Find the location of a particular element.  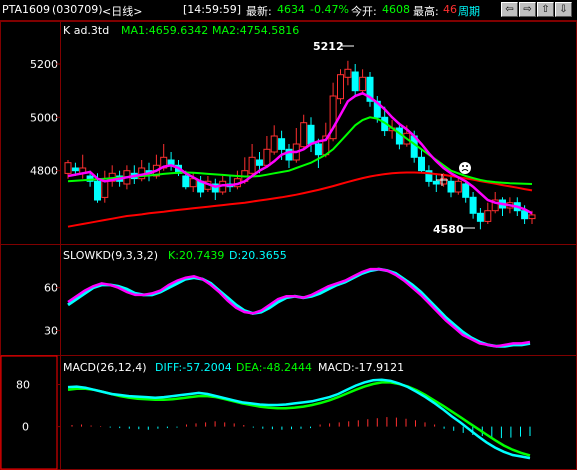

y-tick-label: 0 is located at coordinates (25, 427).